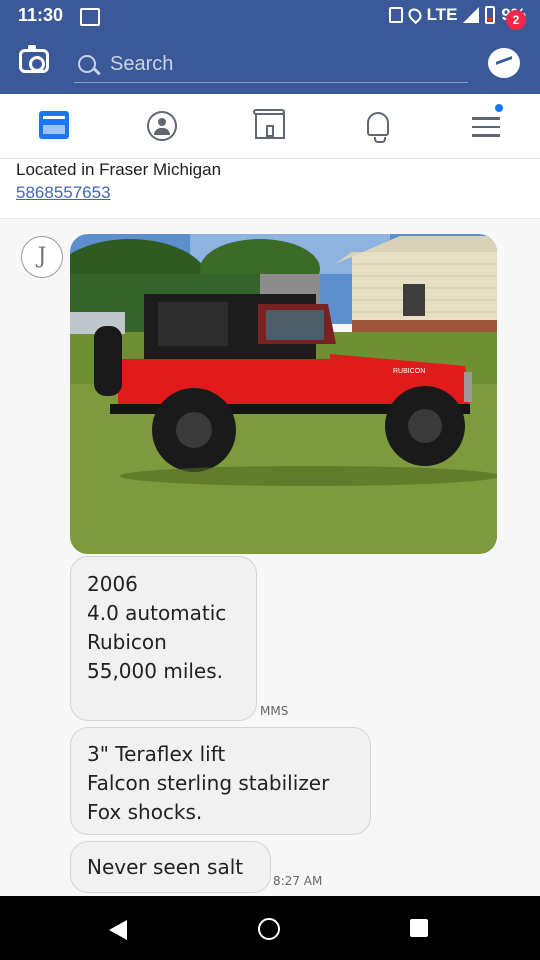 This screenshot has height=960, width=540. What do you see at coordinates (145, 812) in the screenshot?
I see `message-line: Fox shocks.` at bounding box center [145, 812].